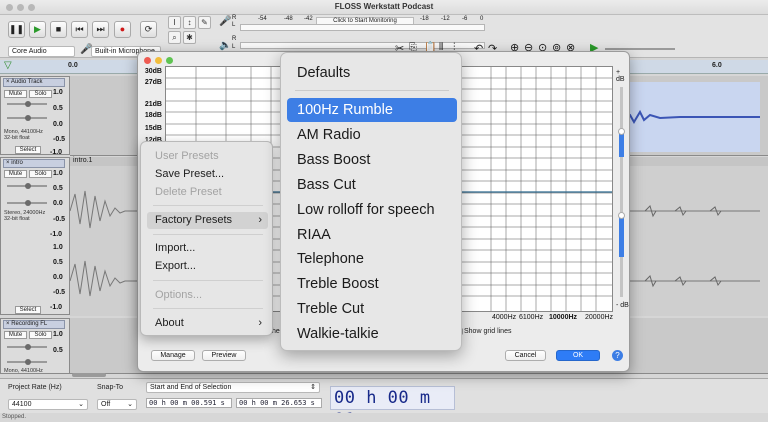  What do you see at coordinates (204, 22) in the screenshot?
I see `draw-tool: ✎` at bounding box center [204, 22].